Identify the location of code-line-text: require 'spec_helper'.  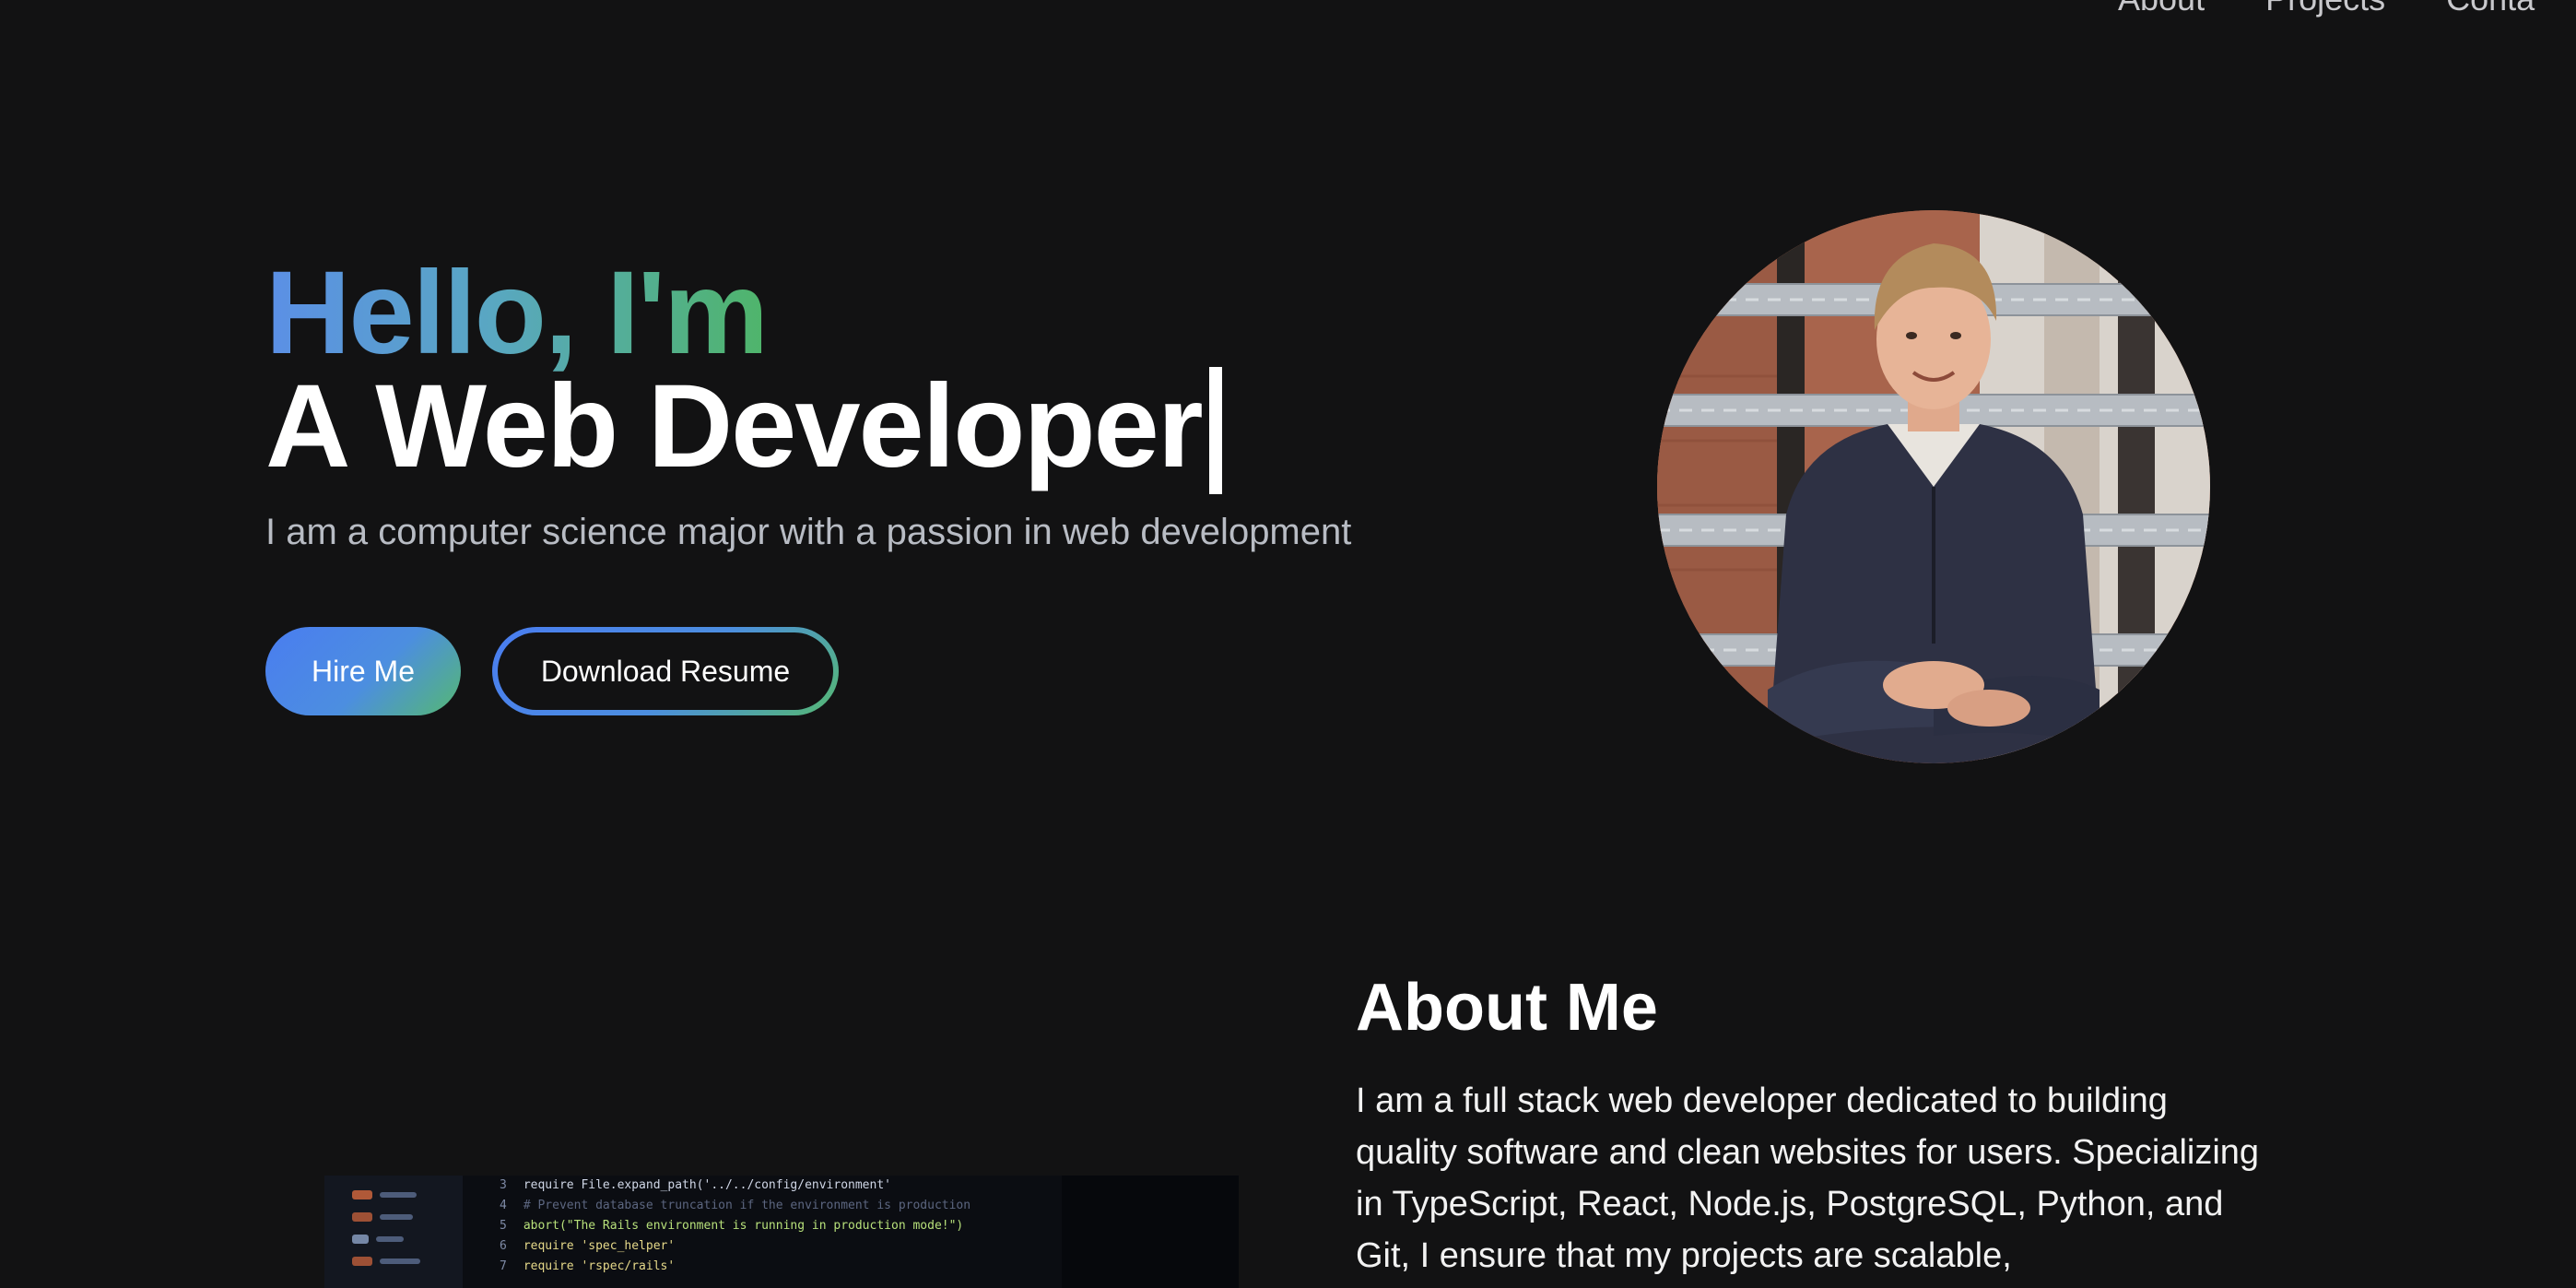
(599, 1246).